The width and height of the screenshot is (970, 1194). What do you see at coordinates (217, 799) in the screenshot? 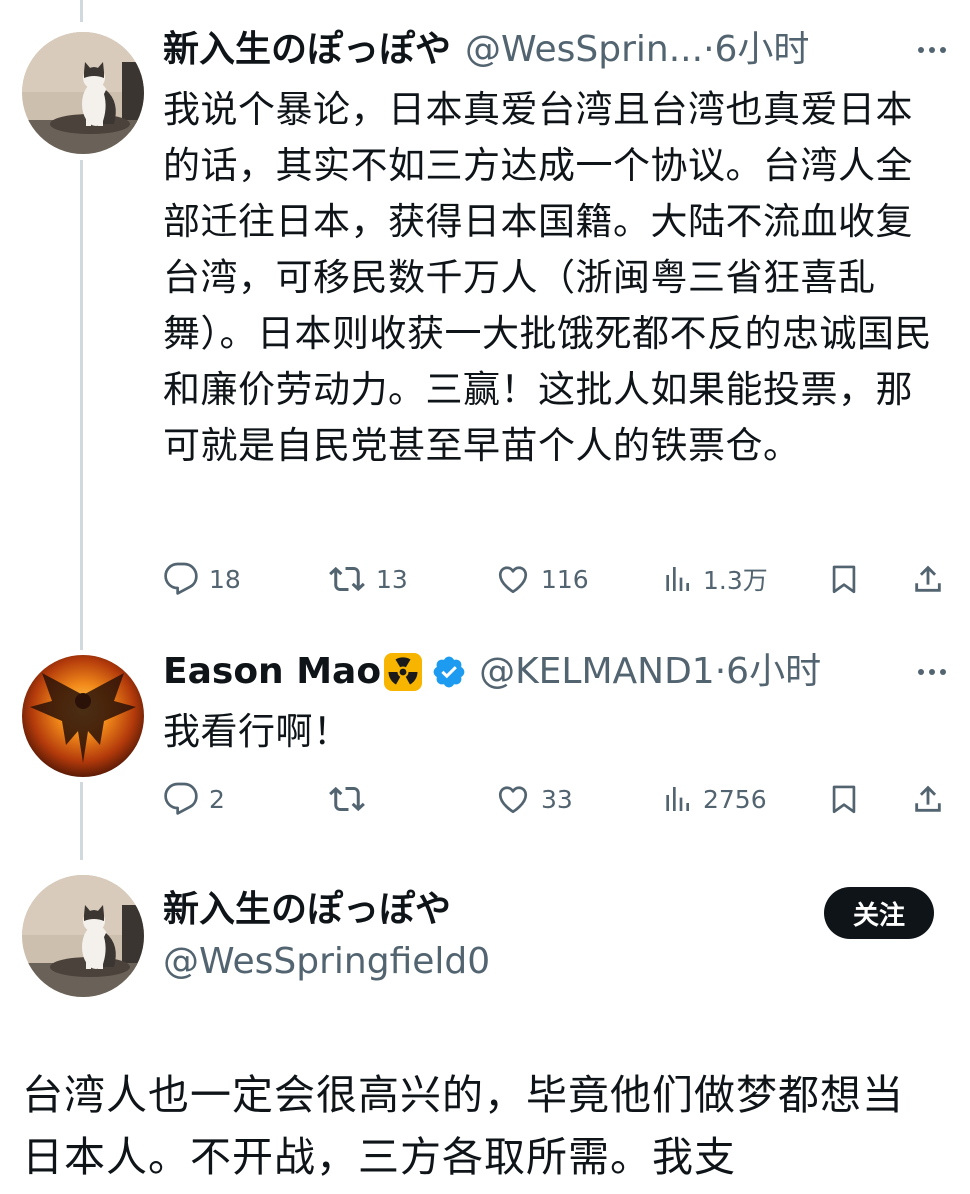
I see `reply-count: 2` at bounding box center [217, 799].